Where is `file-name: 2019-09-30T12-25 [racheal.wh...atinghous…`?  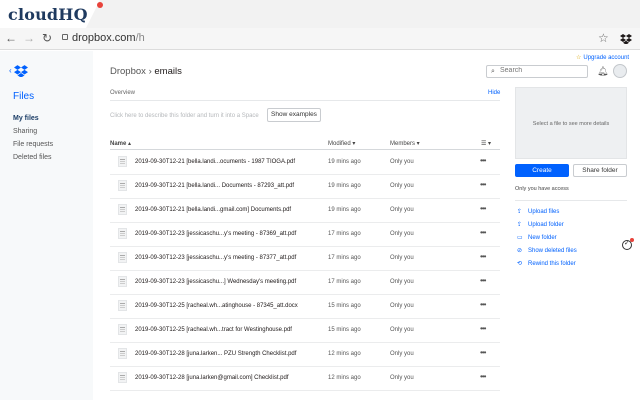 file-name: 2019-09-30T12-25 [racheal.wh...atinghous… is located at coordinates (216, 306).